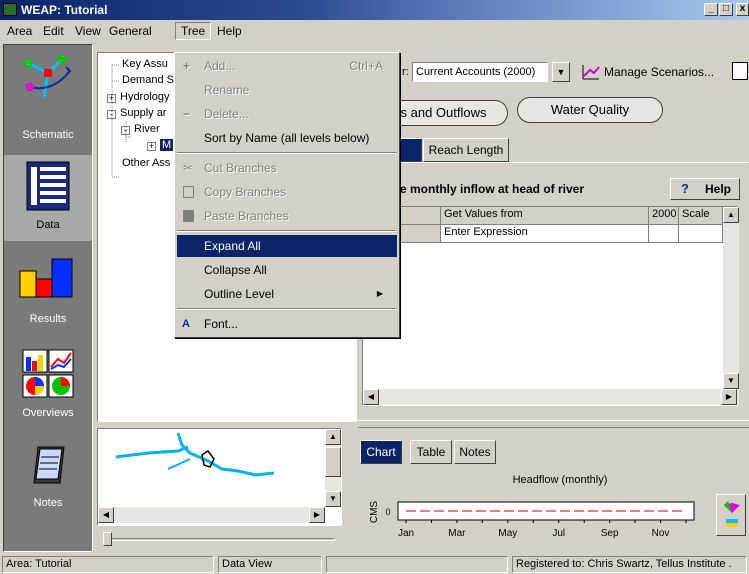 The height and width of the screenshot is (574, 749). I want to click on menu-item-copy-label: Copy Branches, so click(245, 192).